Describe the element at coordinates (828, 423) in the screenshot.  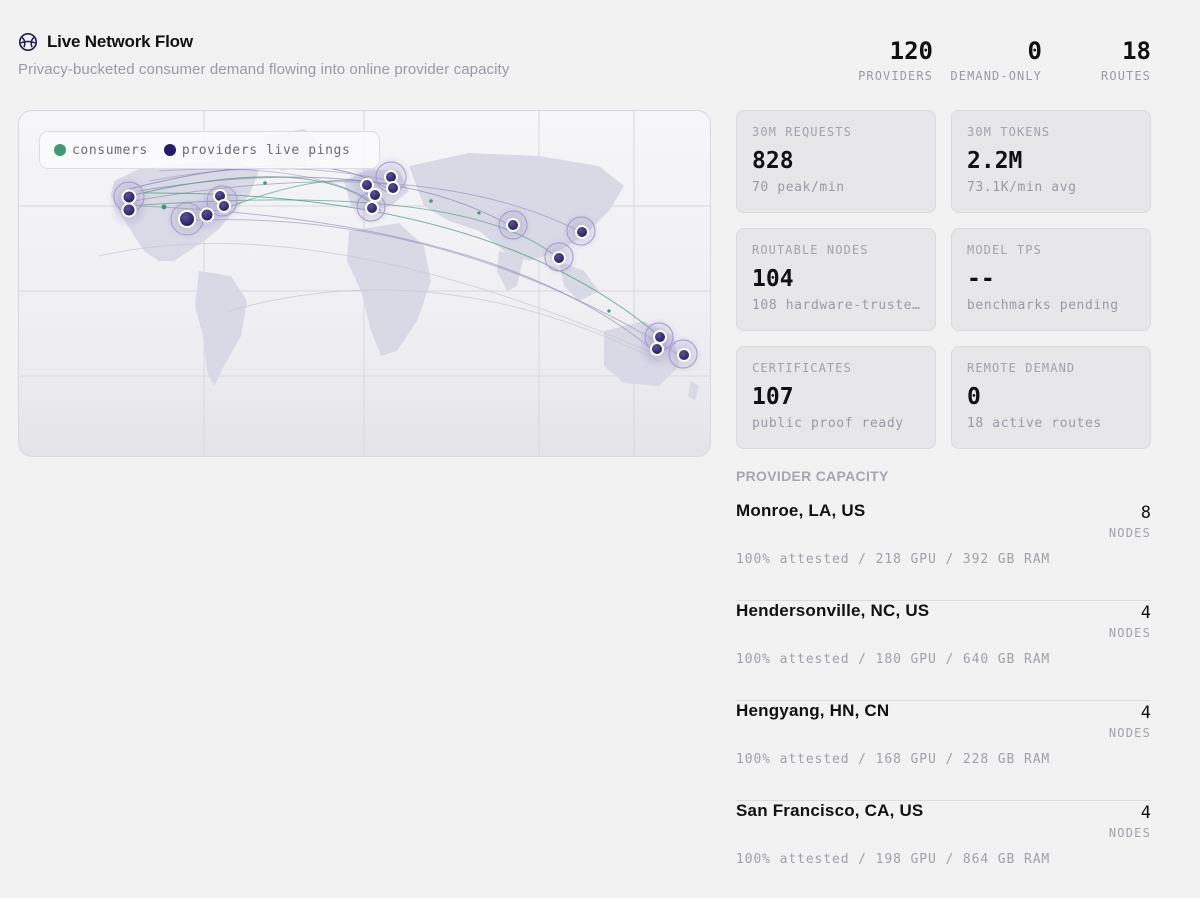
I see `stat-card-sub: public proof ready` at that location.